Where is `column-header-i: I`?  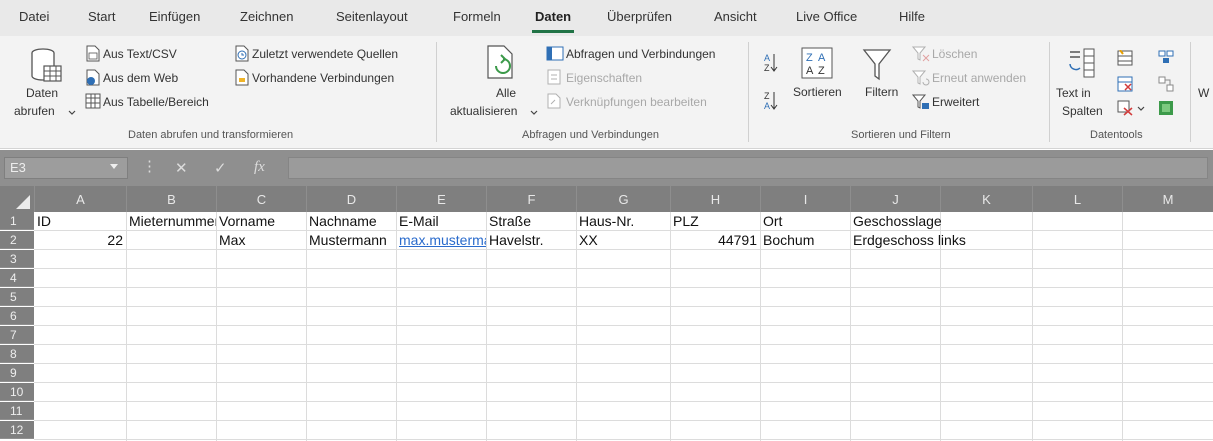 column-header-i: I is located at coordinates (805, 199).